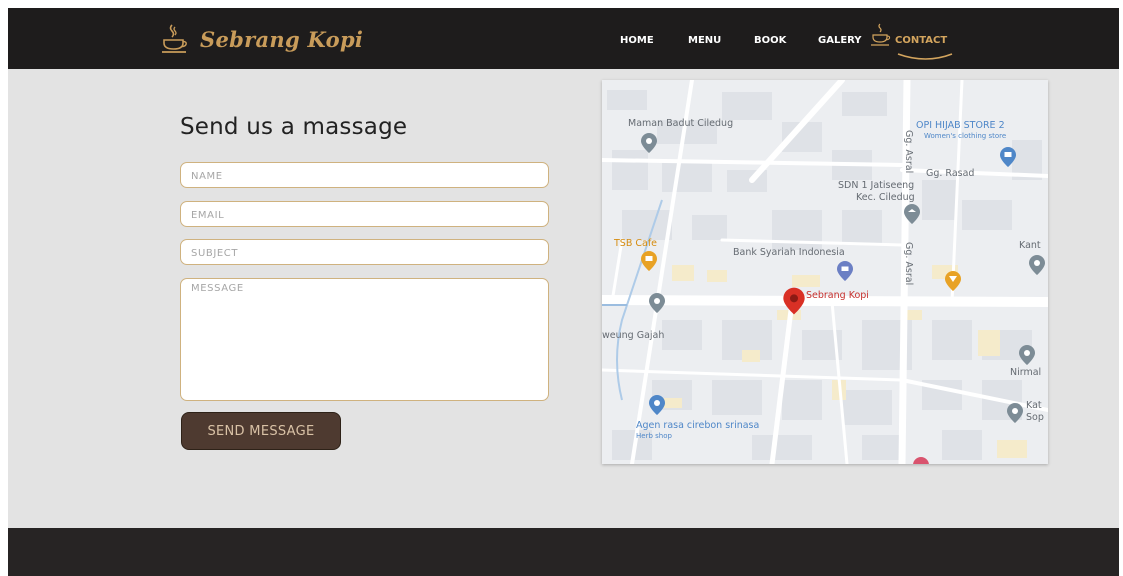 The height and width of the screenshot is (576, 1123). Describe the element at coordinates (921, 41) in the screenshot. I see `nav-contact: CONTACT` at that location.